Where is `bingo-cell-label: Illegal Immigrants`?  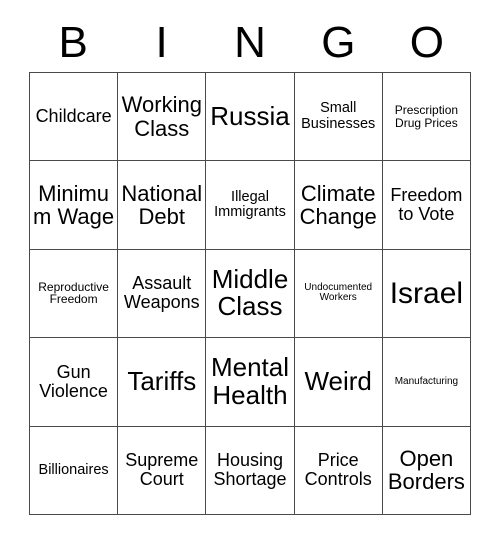 bingo-cell-label: Illegal Immigrants is located at coordinates (250, 204).